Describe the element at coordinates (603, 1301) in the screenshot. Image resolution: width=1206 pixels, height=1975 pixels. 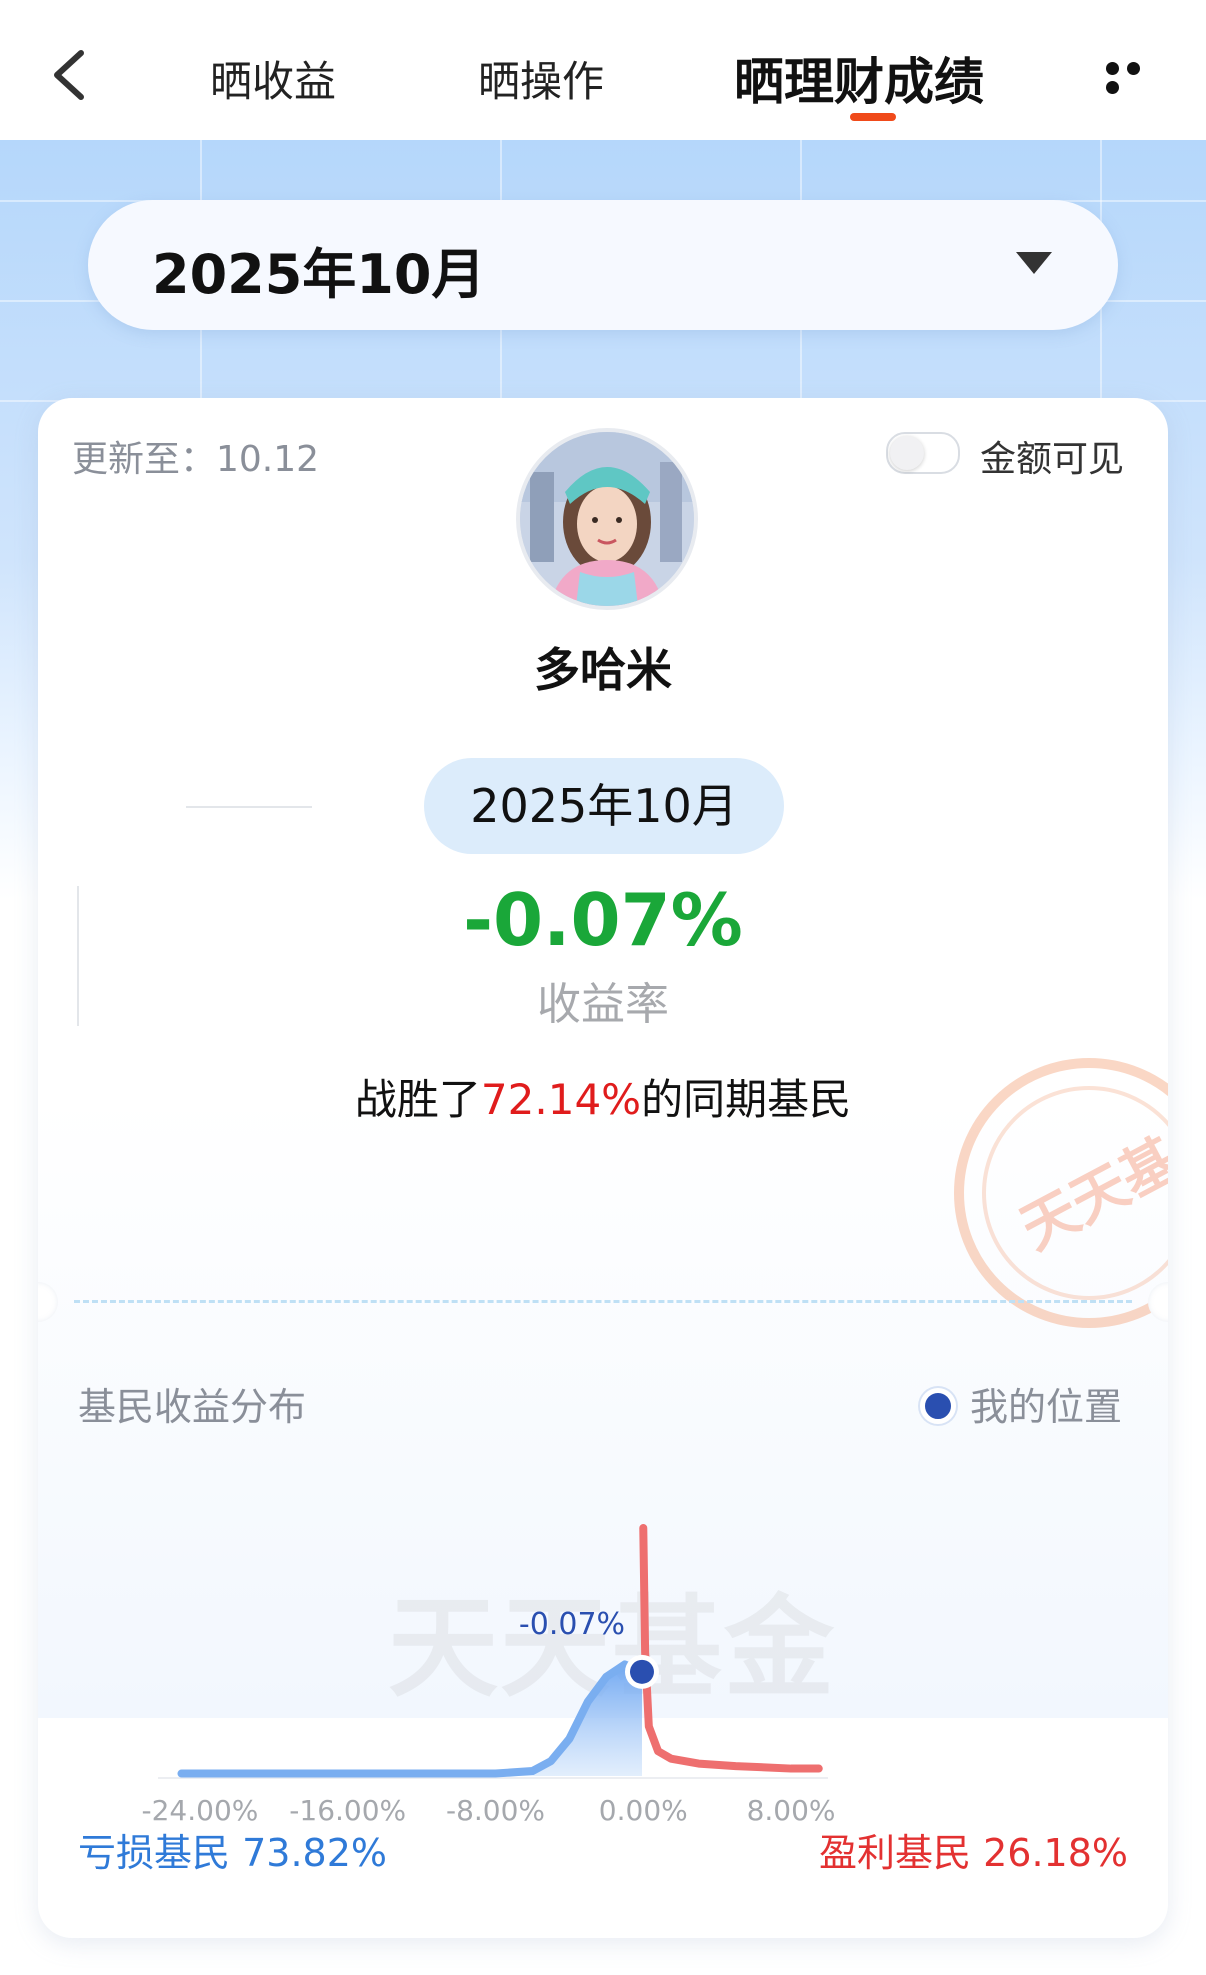
I see `dashed-divider` at that location.